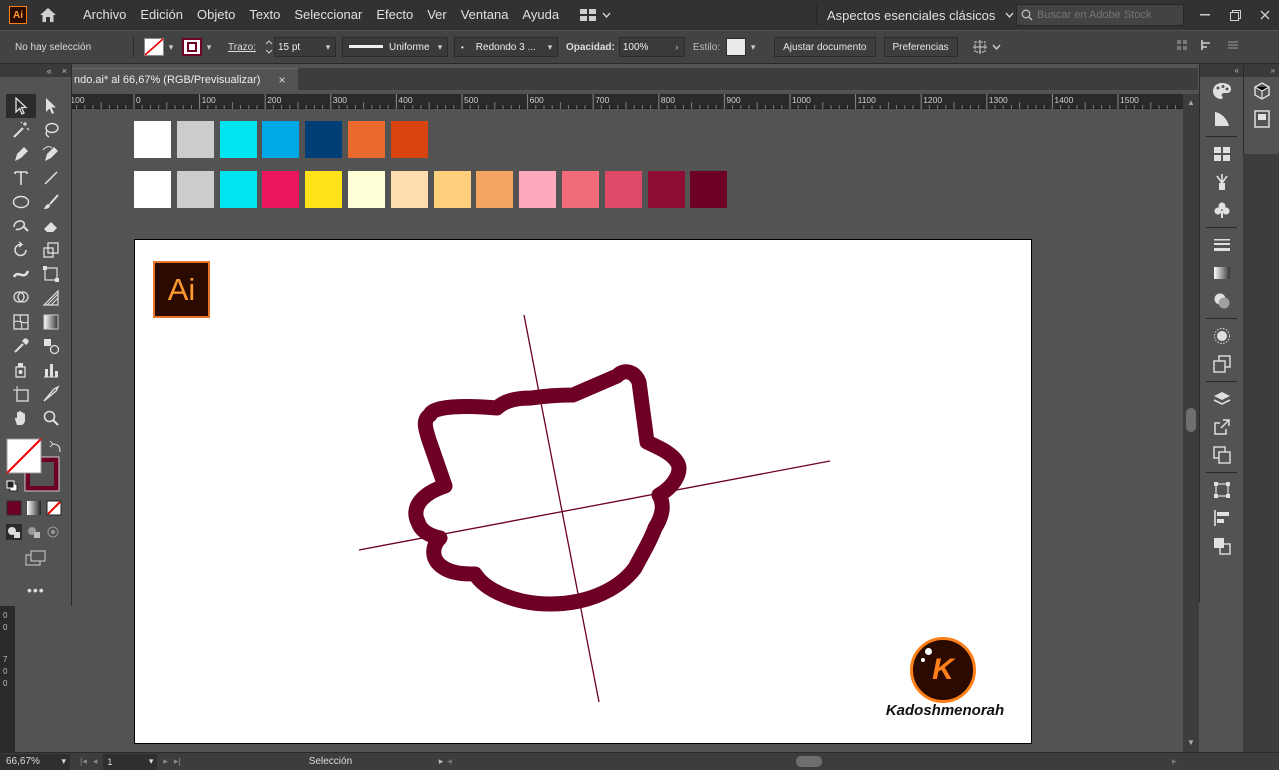 The width and height of the screenshot is (1279, 770). What do you see at coordinates (825, 47) in the screenshot?
I see `fit-document-button: Ajustar documento` at bounding box center [825, 47].